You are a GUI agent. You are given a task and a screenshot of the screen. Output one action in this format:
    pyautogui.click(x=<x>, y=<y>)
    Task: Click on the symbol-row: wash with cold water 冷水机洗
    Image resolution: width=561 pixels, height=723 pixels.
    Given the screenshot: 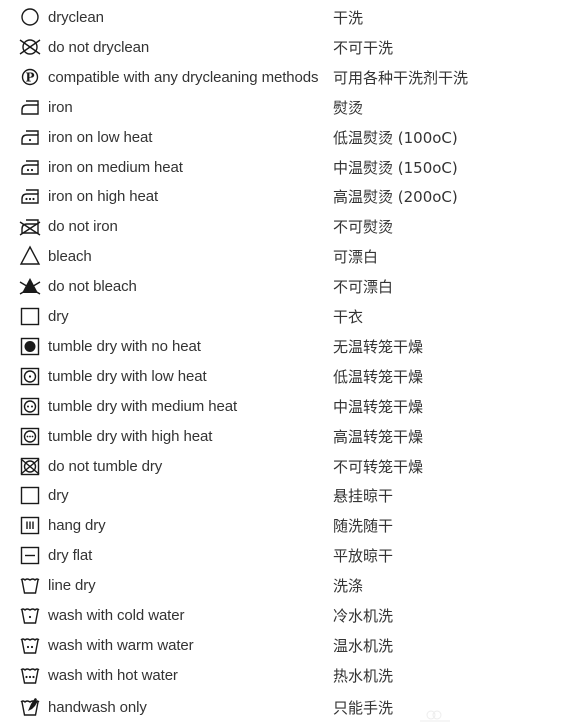 What is the action you would take?
    pyautogui.click(x=280, y=616)
    